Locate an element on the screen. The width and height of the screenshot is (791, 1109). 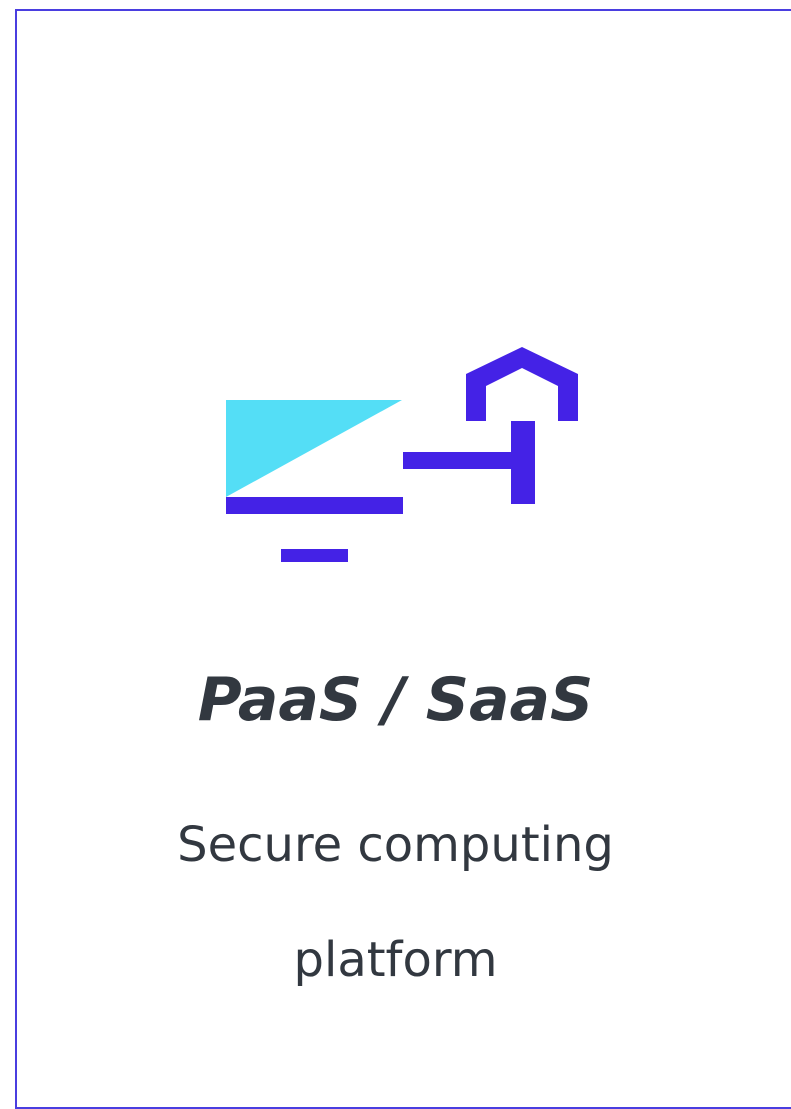
monitor-base-bar is located at coordinates (314, 505).